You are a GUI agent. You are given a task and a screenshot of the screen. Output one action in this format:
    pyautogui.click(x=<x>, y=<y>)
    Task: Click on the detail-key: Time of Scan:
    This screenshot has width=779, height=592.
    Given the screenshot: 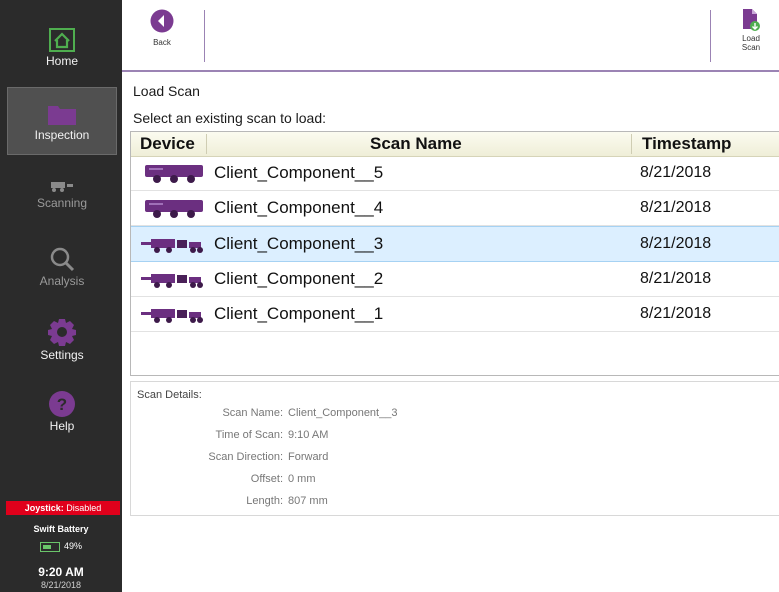 What is the action you would take?
    pyautogui.click(x=249, y=435)
    